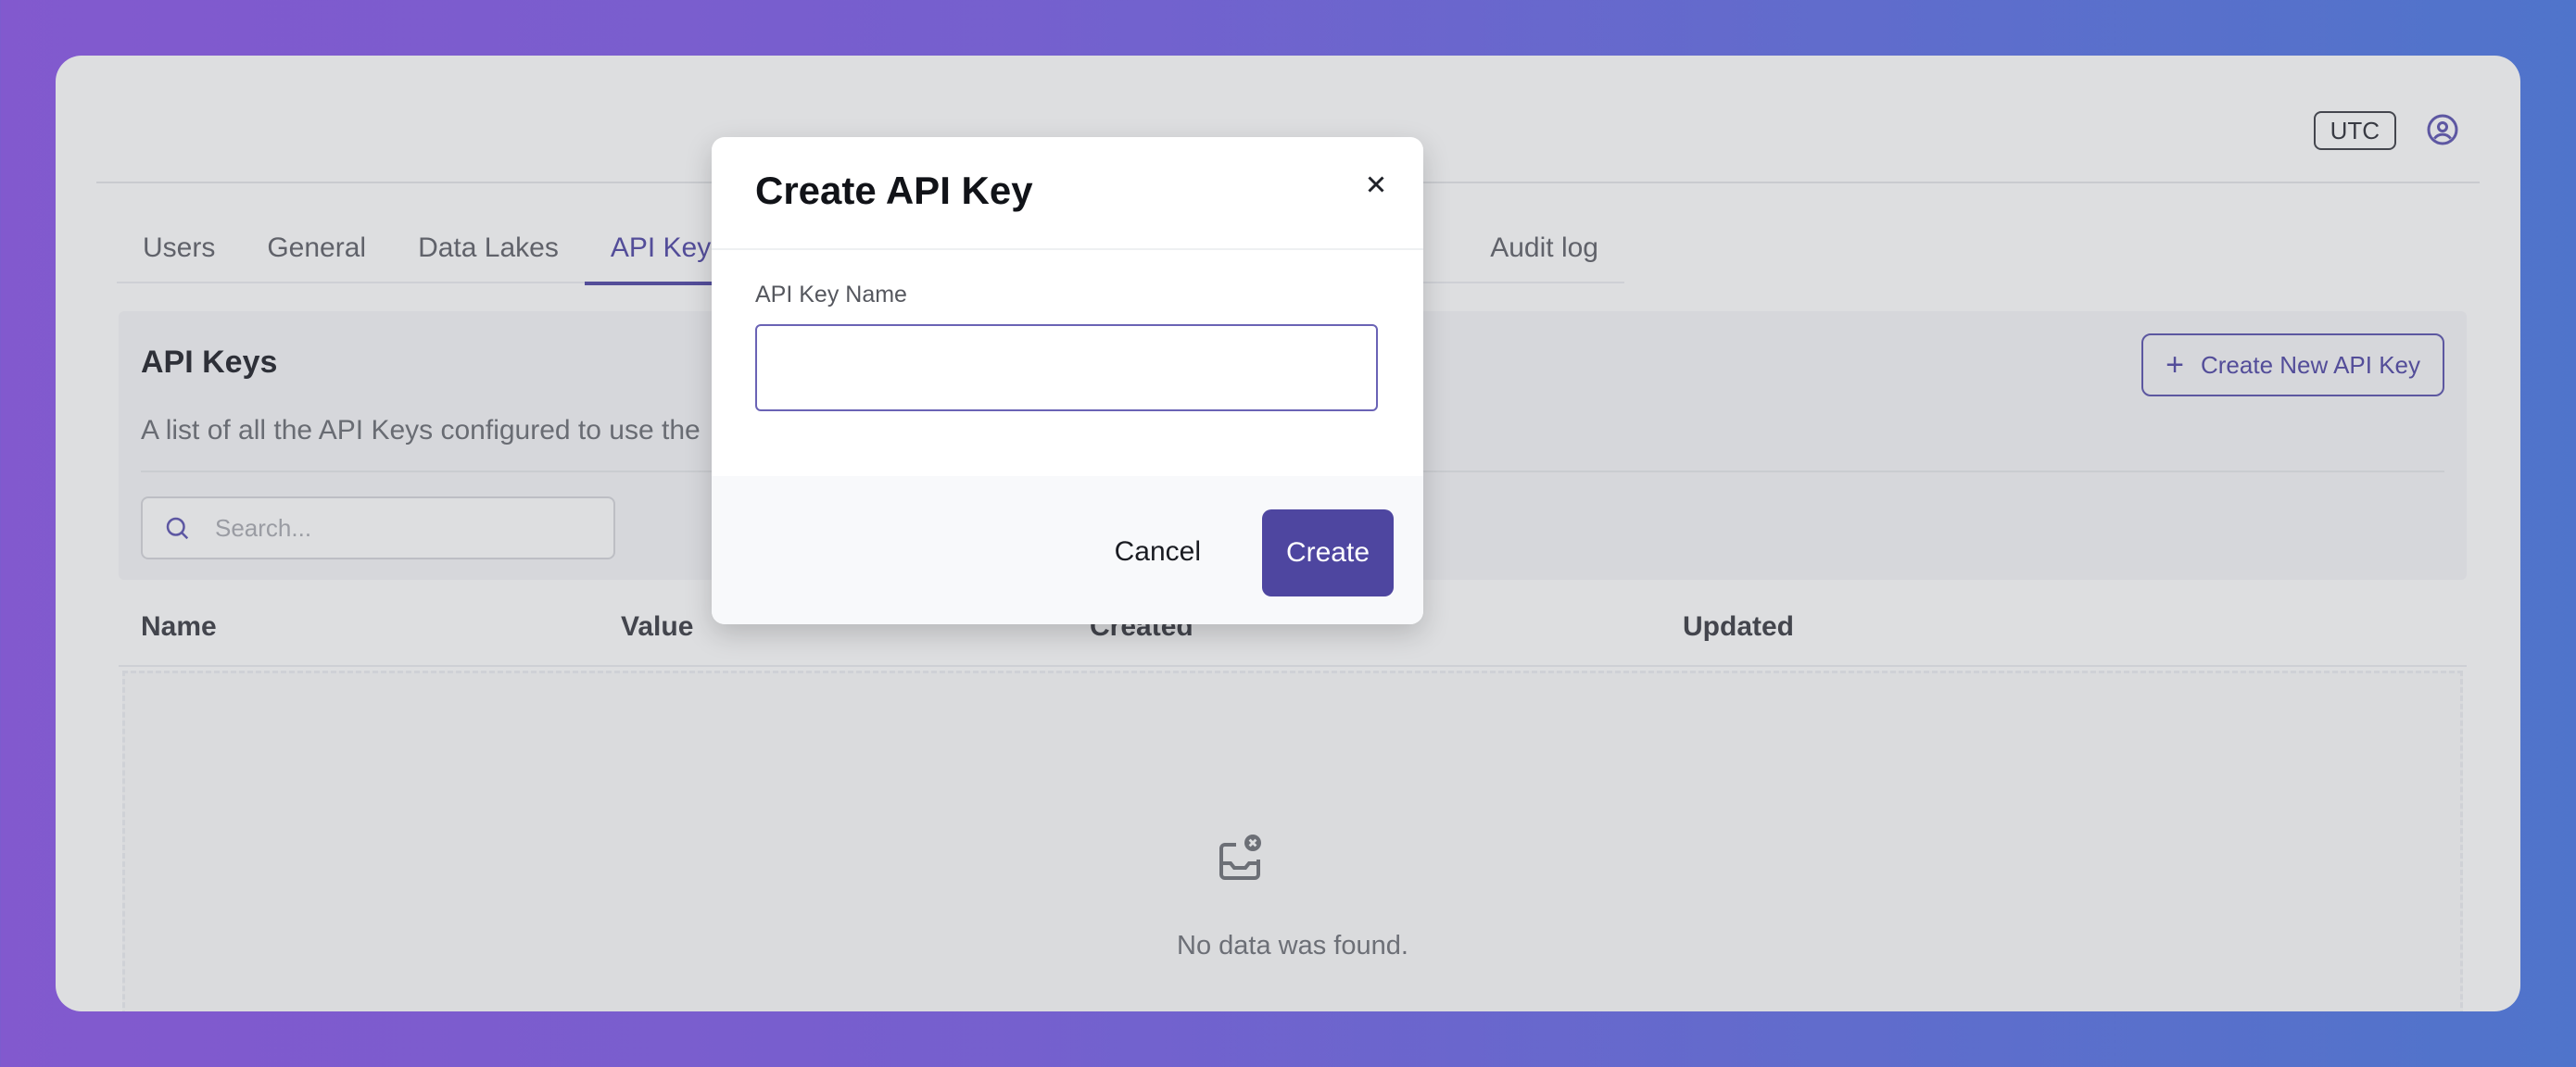  I want to click on close-icon, so click(1376, 184).